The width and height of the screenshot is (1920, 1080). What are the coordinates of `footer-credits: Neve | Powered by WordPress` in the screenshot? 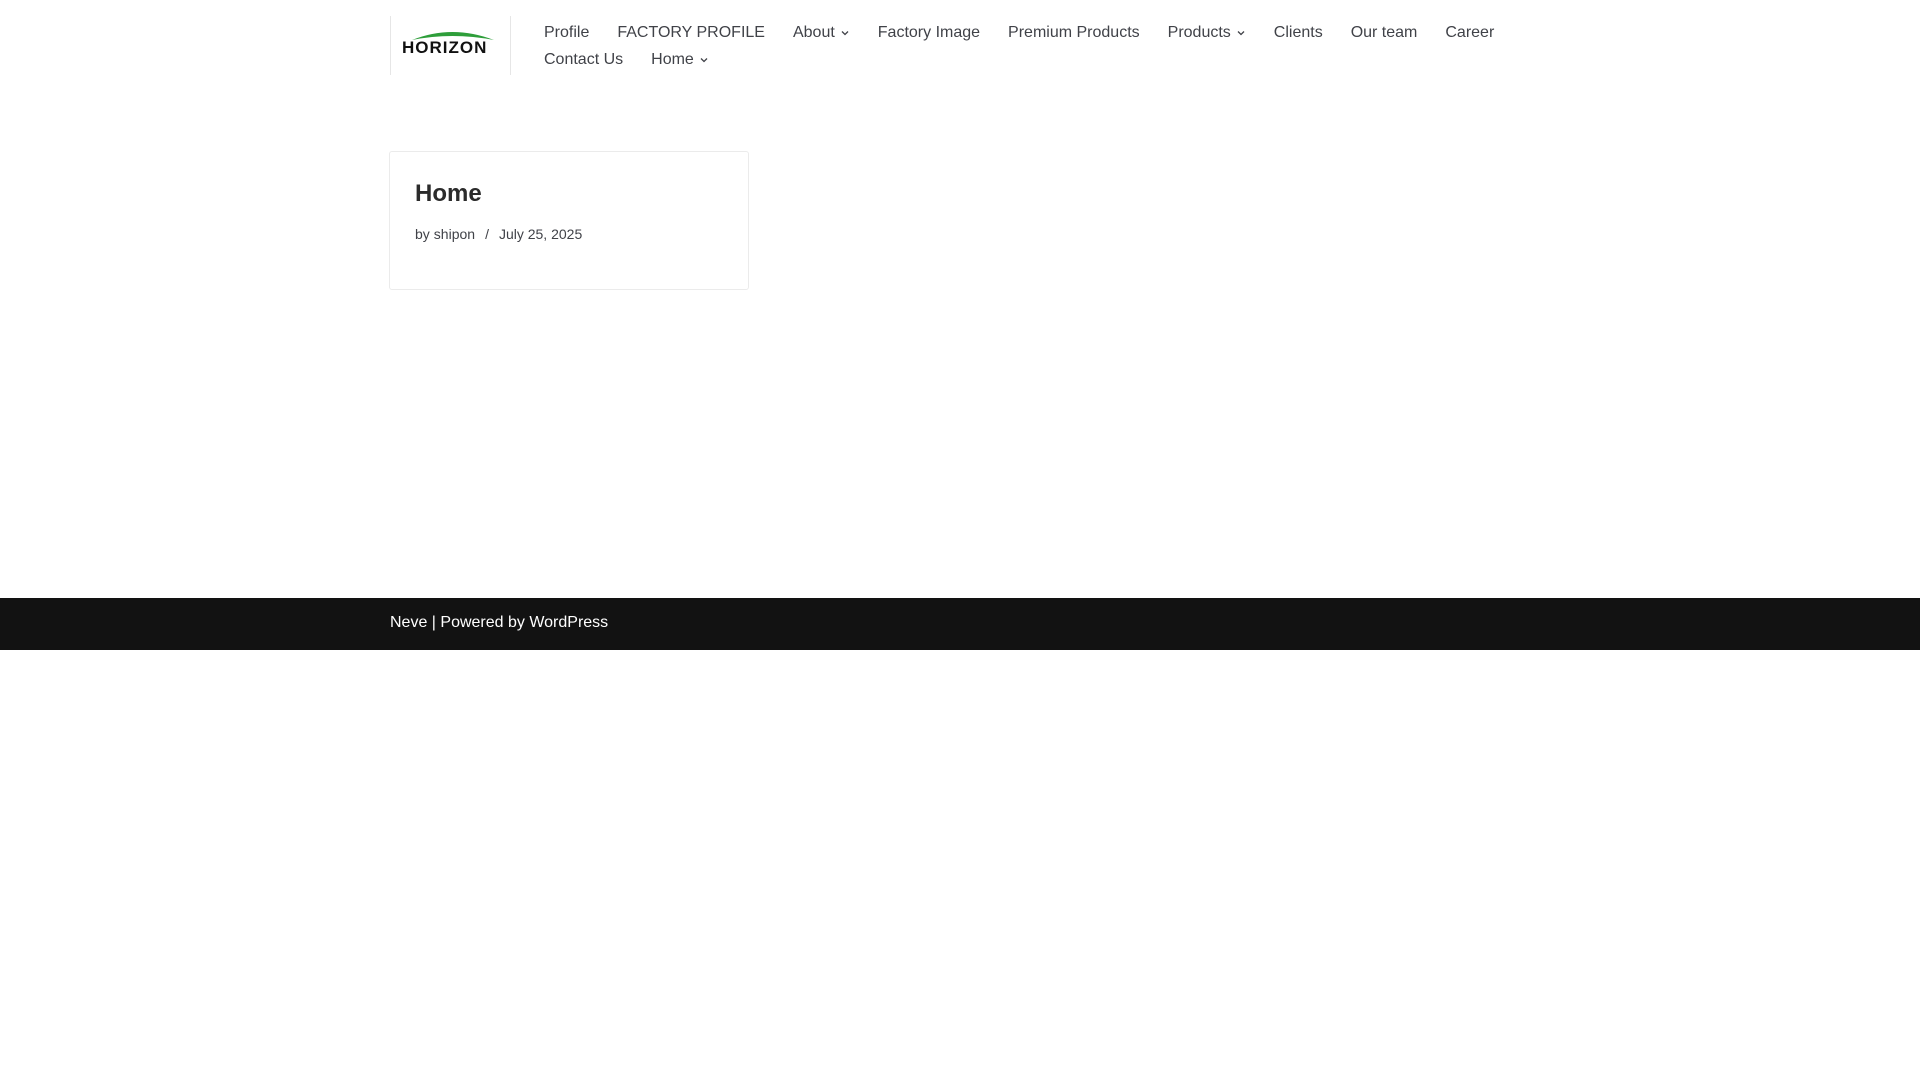 It's located at (499, 623).